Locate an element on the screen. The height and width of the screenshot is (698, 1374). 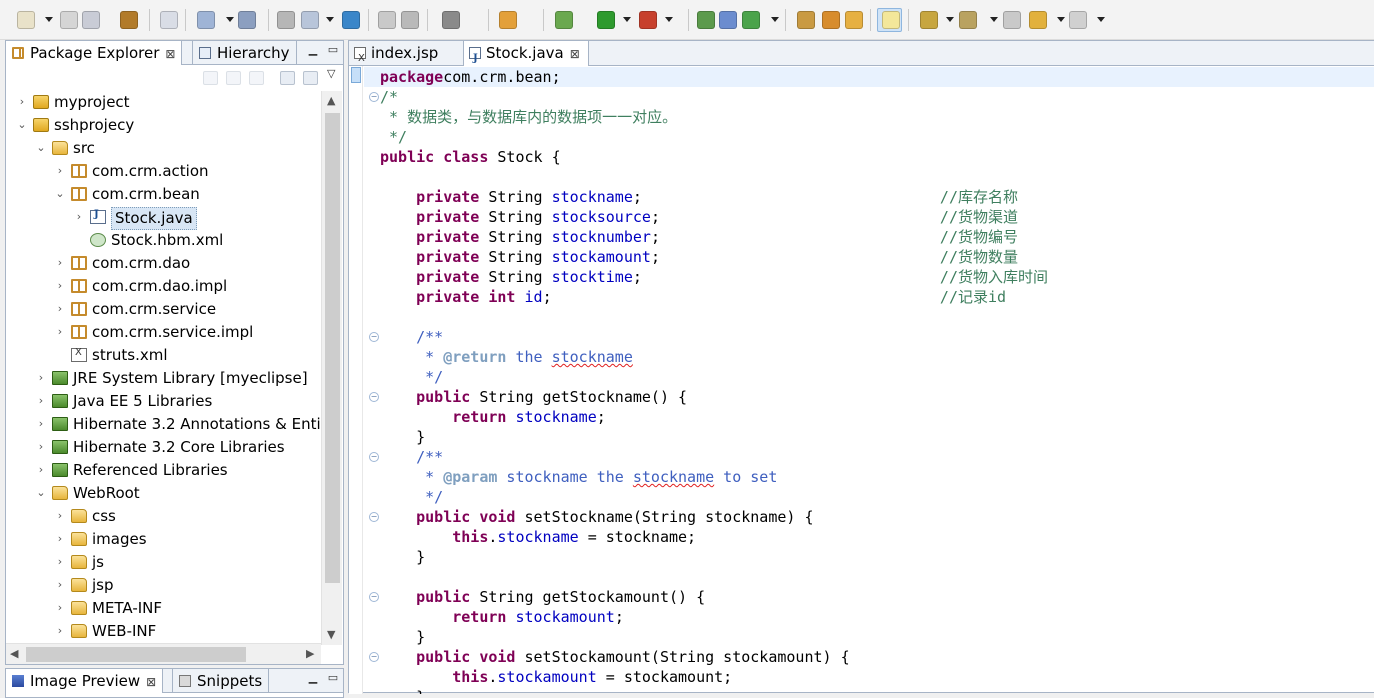
deploy-icon is located at coordinates (129, 20).